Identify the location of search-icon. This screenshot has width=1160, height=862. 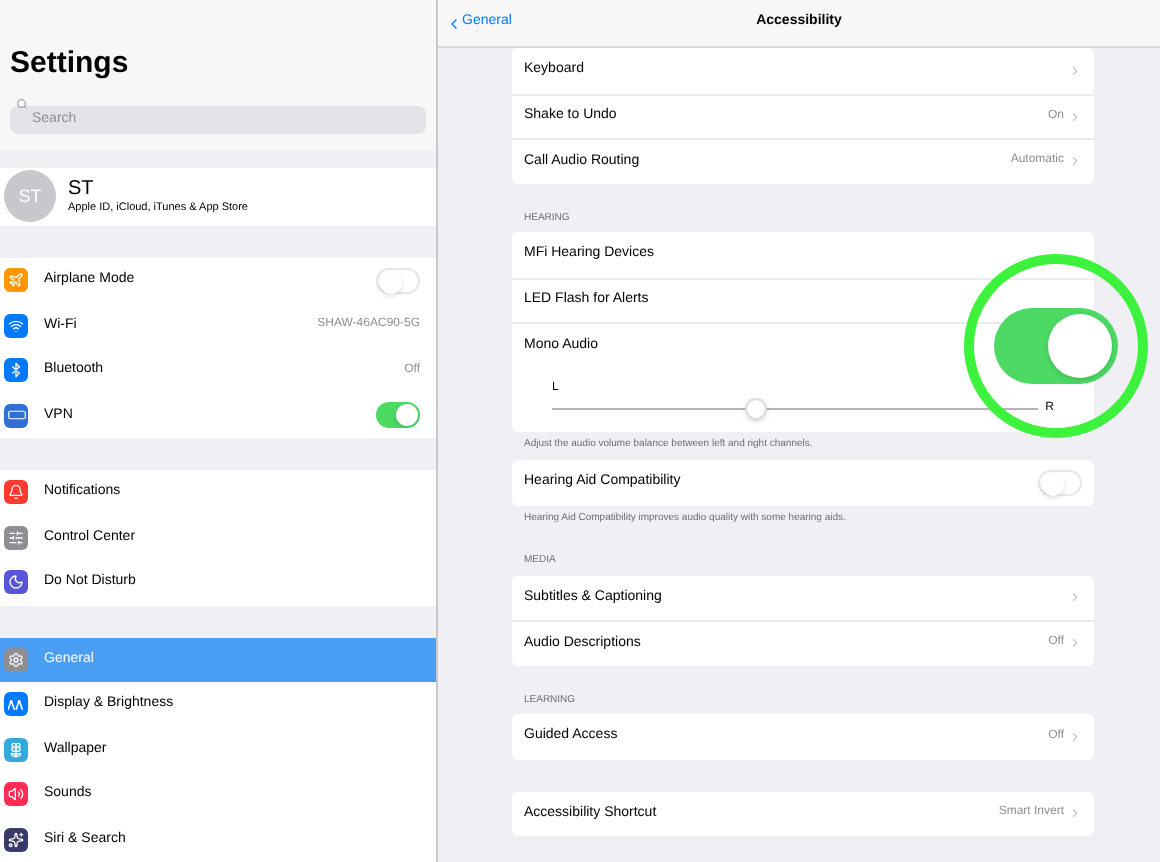
(22, 104).